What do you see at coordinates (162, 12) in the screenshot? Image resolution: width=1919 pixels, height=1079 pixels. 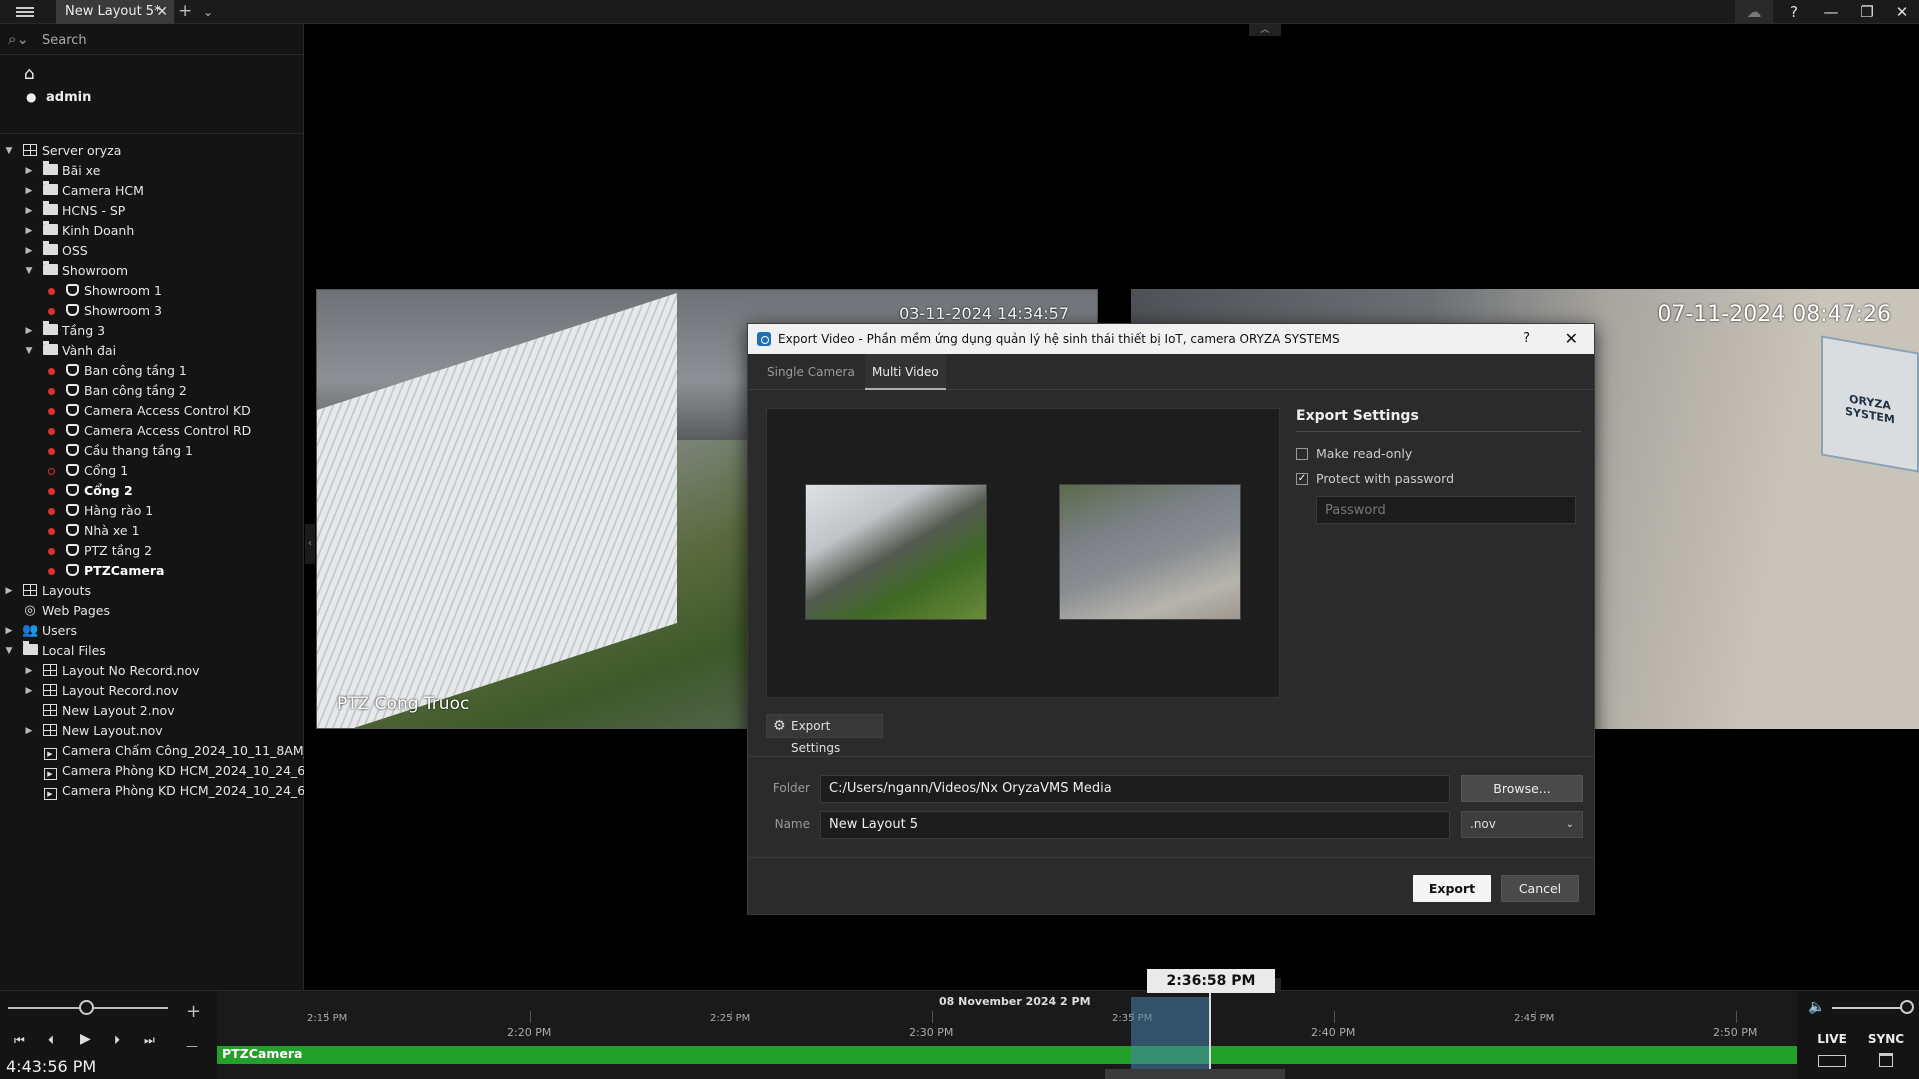 I see `tab-close-icon: ✕` at bounding box center [162, 12].